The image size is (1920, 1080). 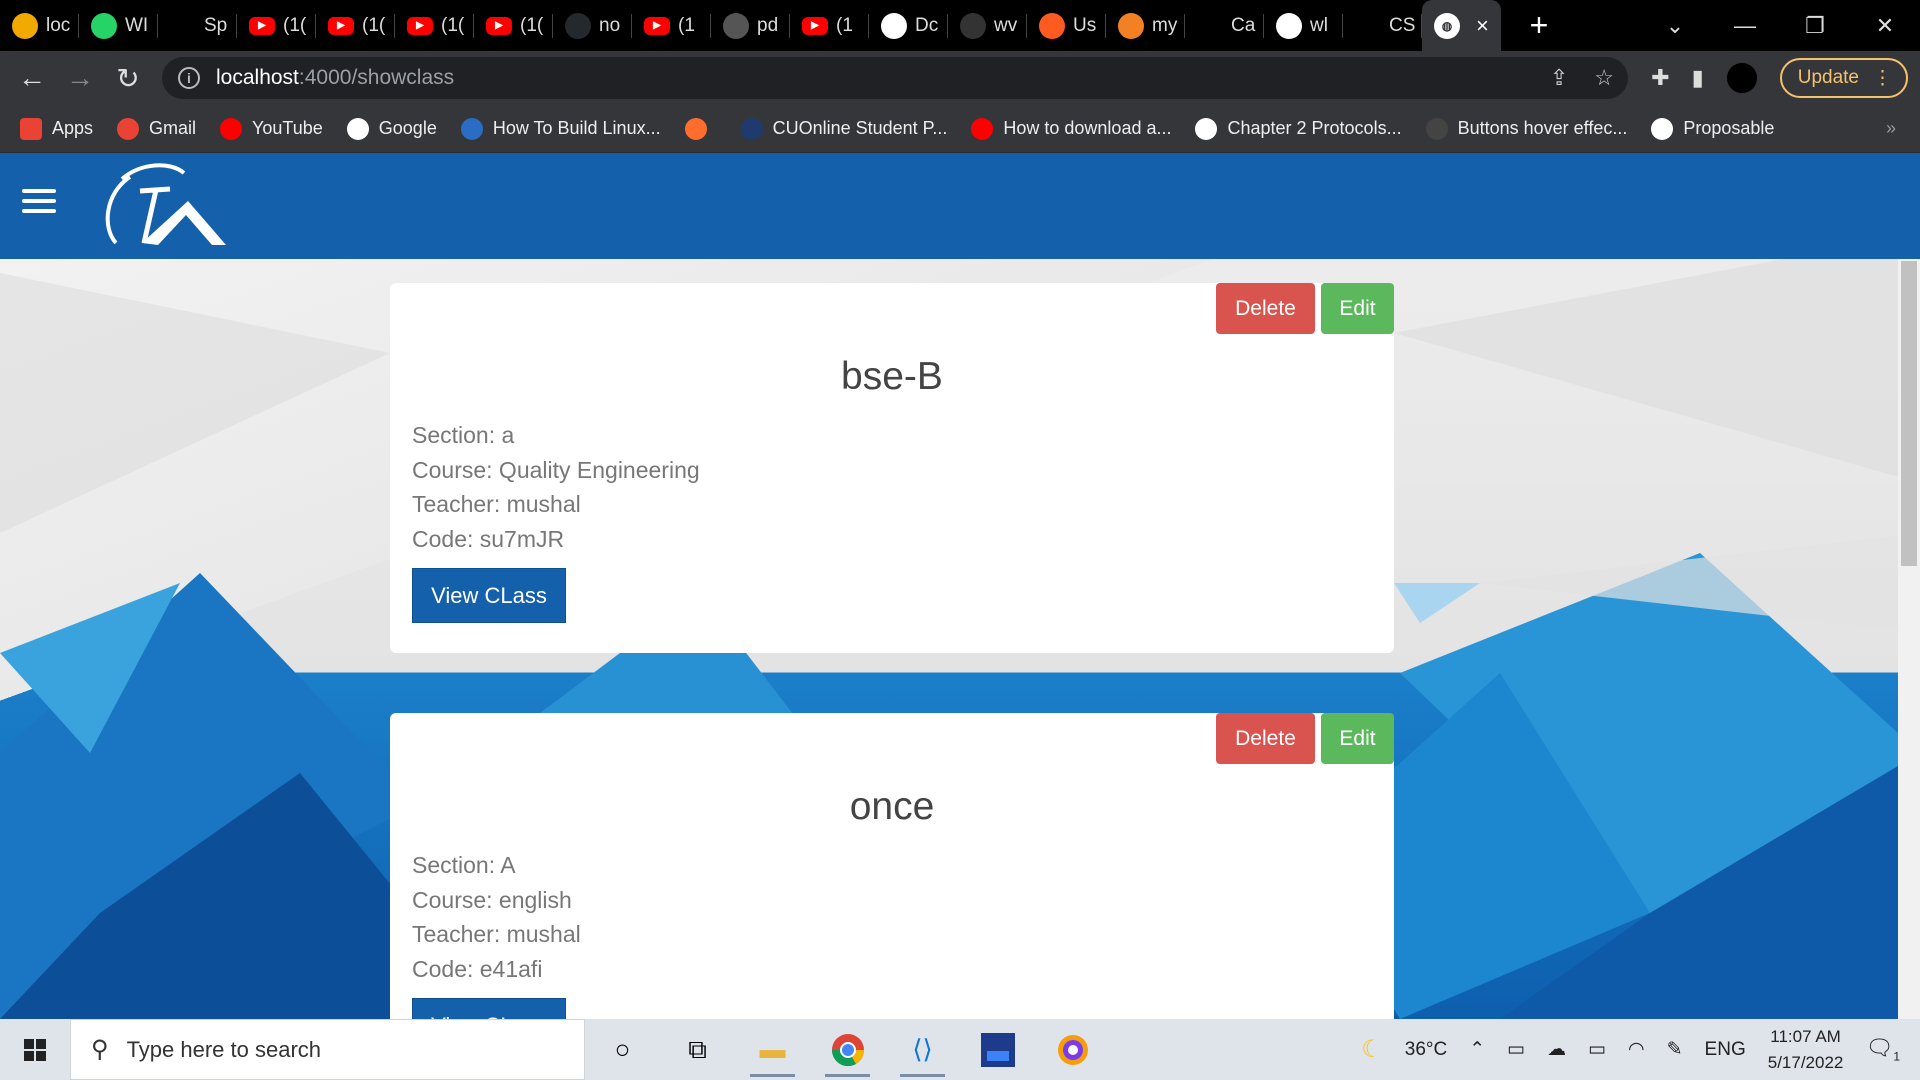 What do you see at coordinates (847, 1049) in the screenshot?
I see `chrome-icon` at bounding box center [847, 1049].